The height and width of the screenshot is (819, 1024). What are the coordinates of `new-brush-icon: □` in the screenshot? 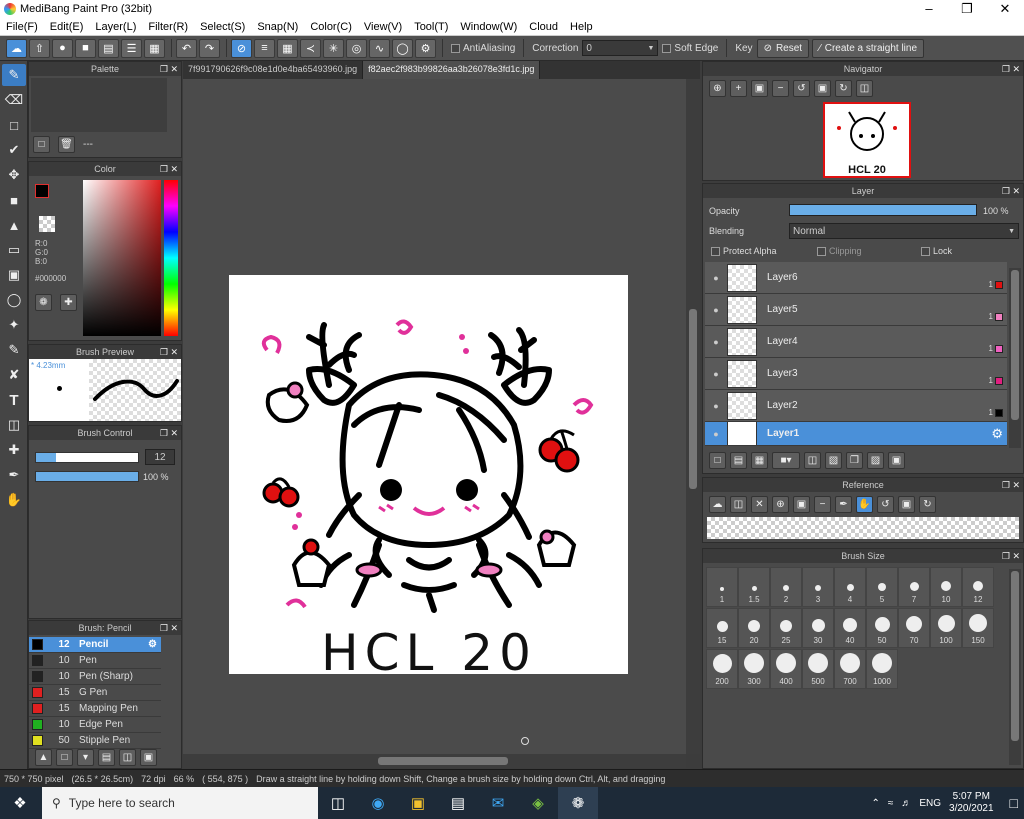 It's located at (64, 757).